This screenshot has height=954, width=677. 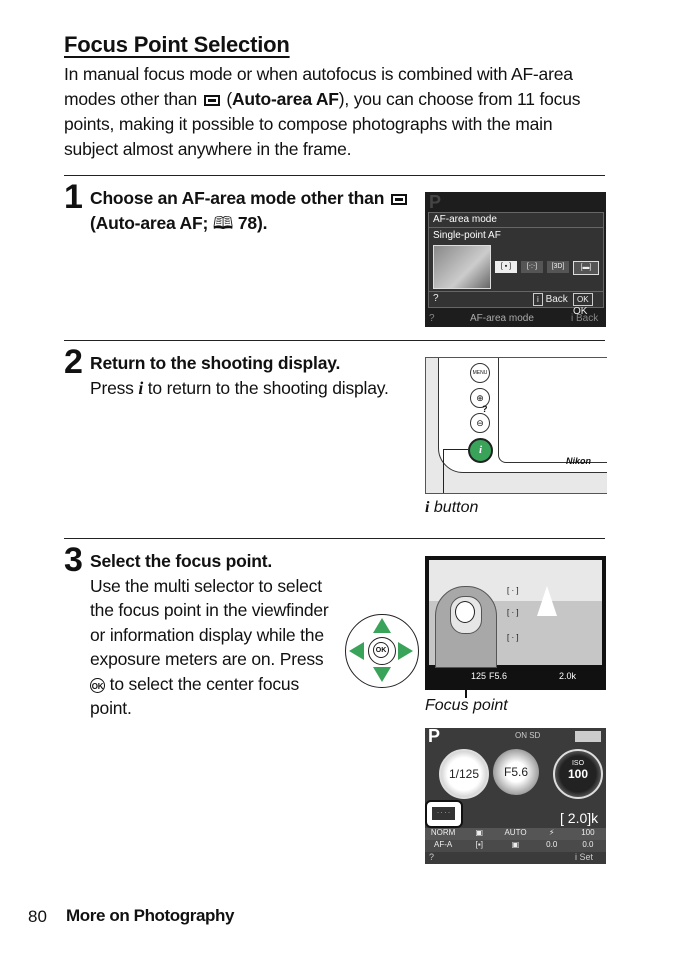 I want to click on shutter-dial: 1/125, so click(x=464, y=774).